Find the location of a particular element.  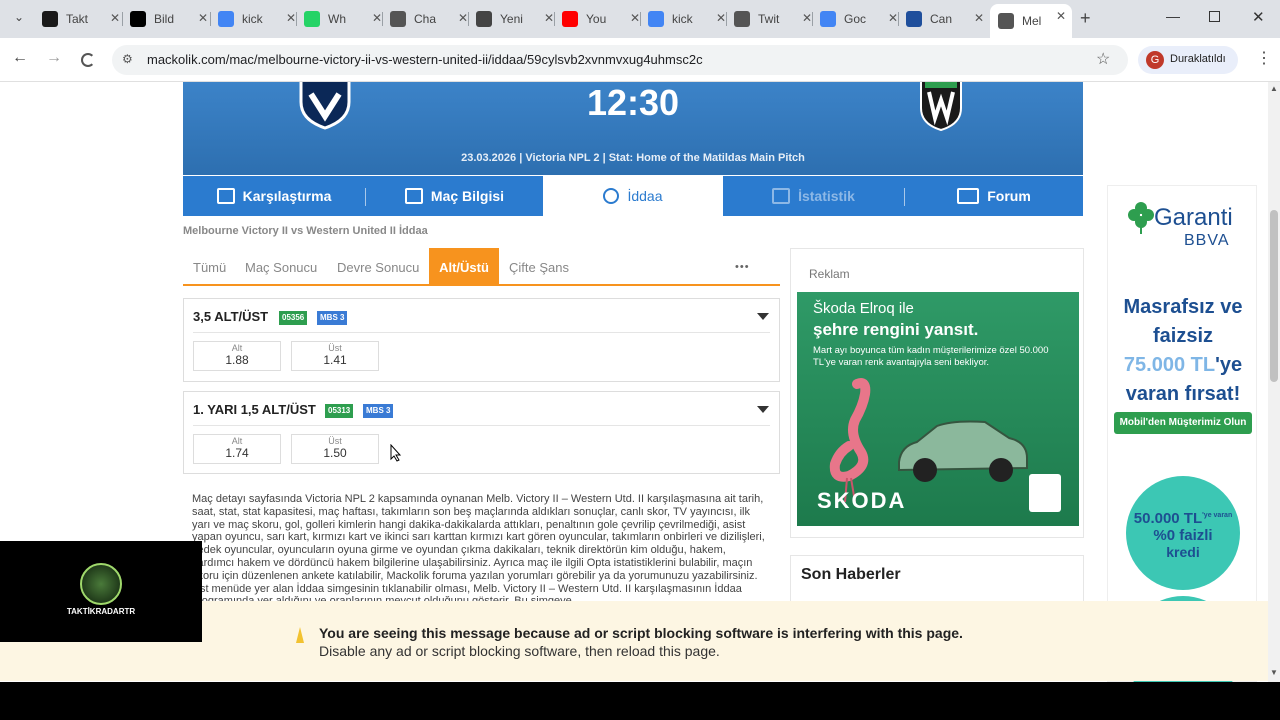

youtube-icon is located at coordinates (570, 19).